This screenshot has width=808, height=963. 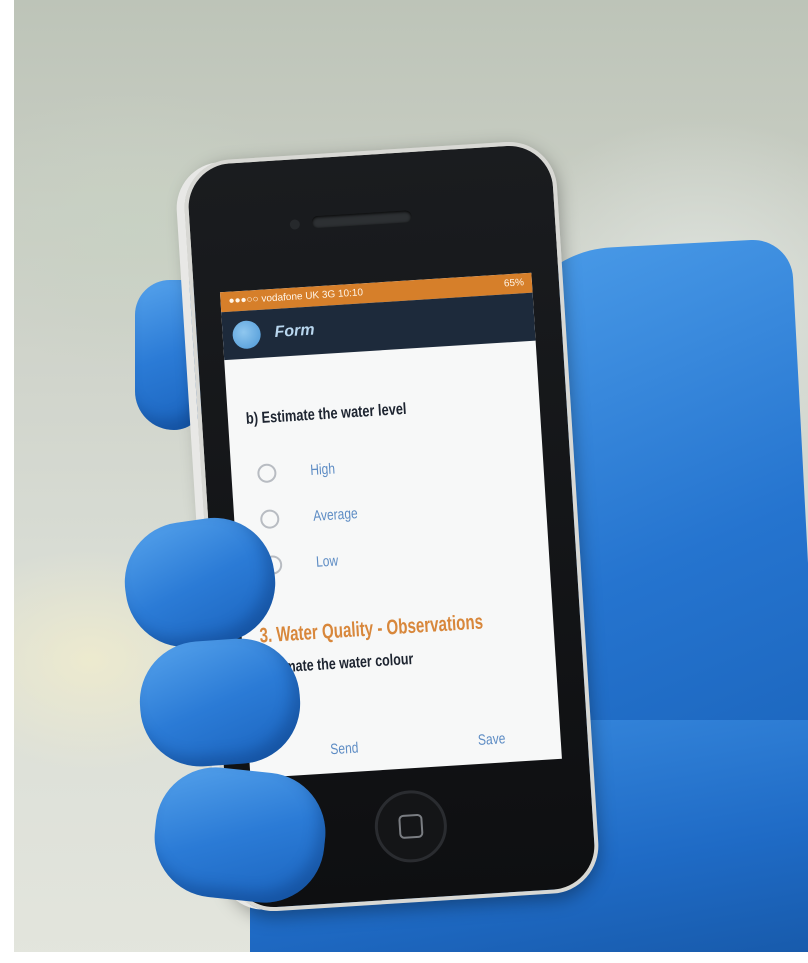 I want to click on option-label: High, so click(x=322, y=469).